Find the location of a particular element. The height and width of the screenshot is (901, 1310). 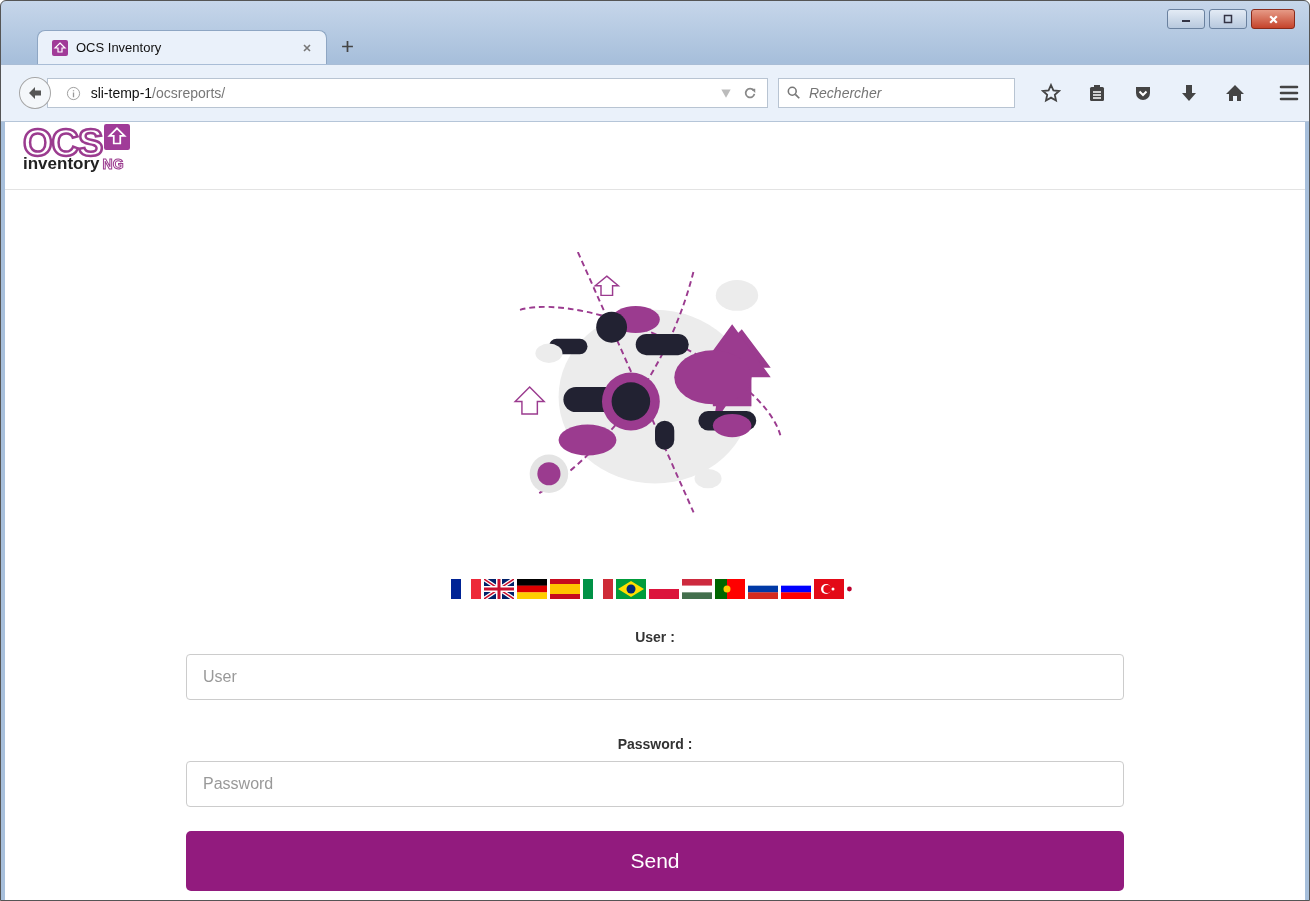

star-icon is located at coordinates (1051, 93).